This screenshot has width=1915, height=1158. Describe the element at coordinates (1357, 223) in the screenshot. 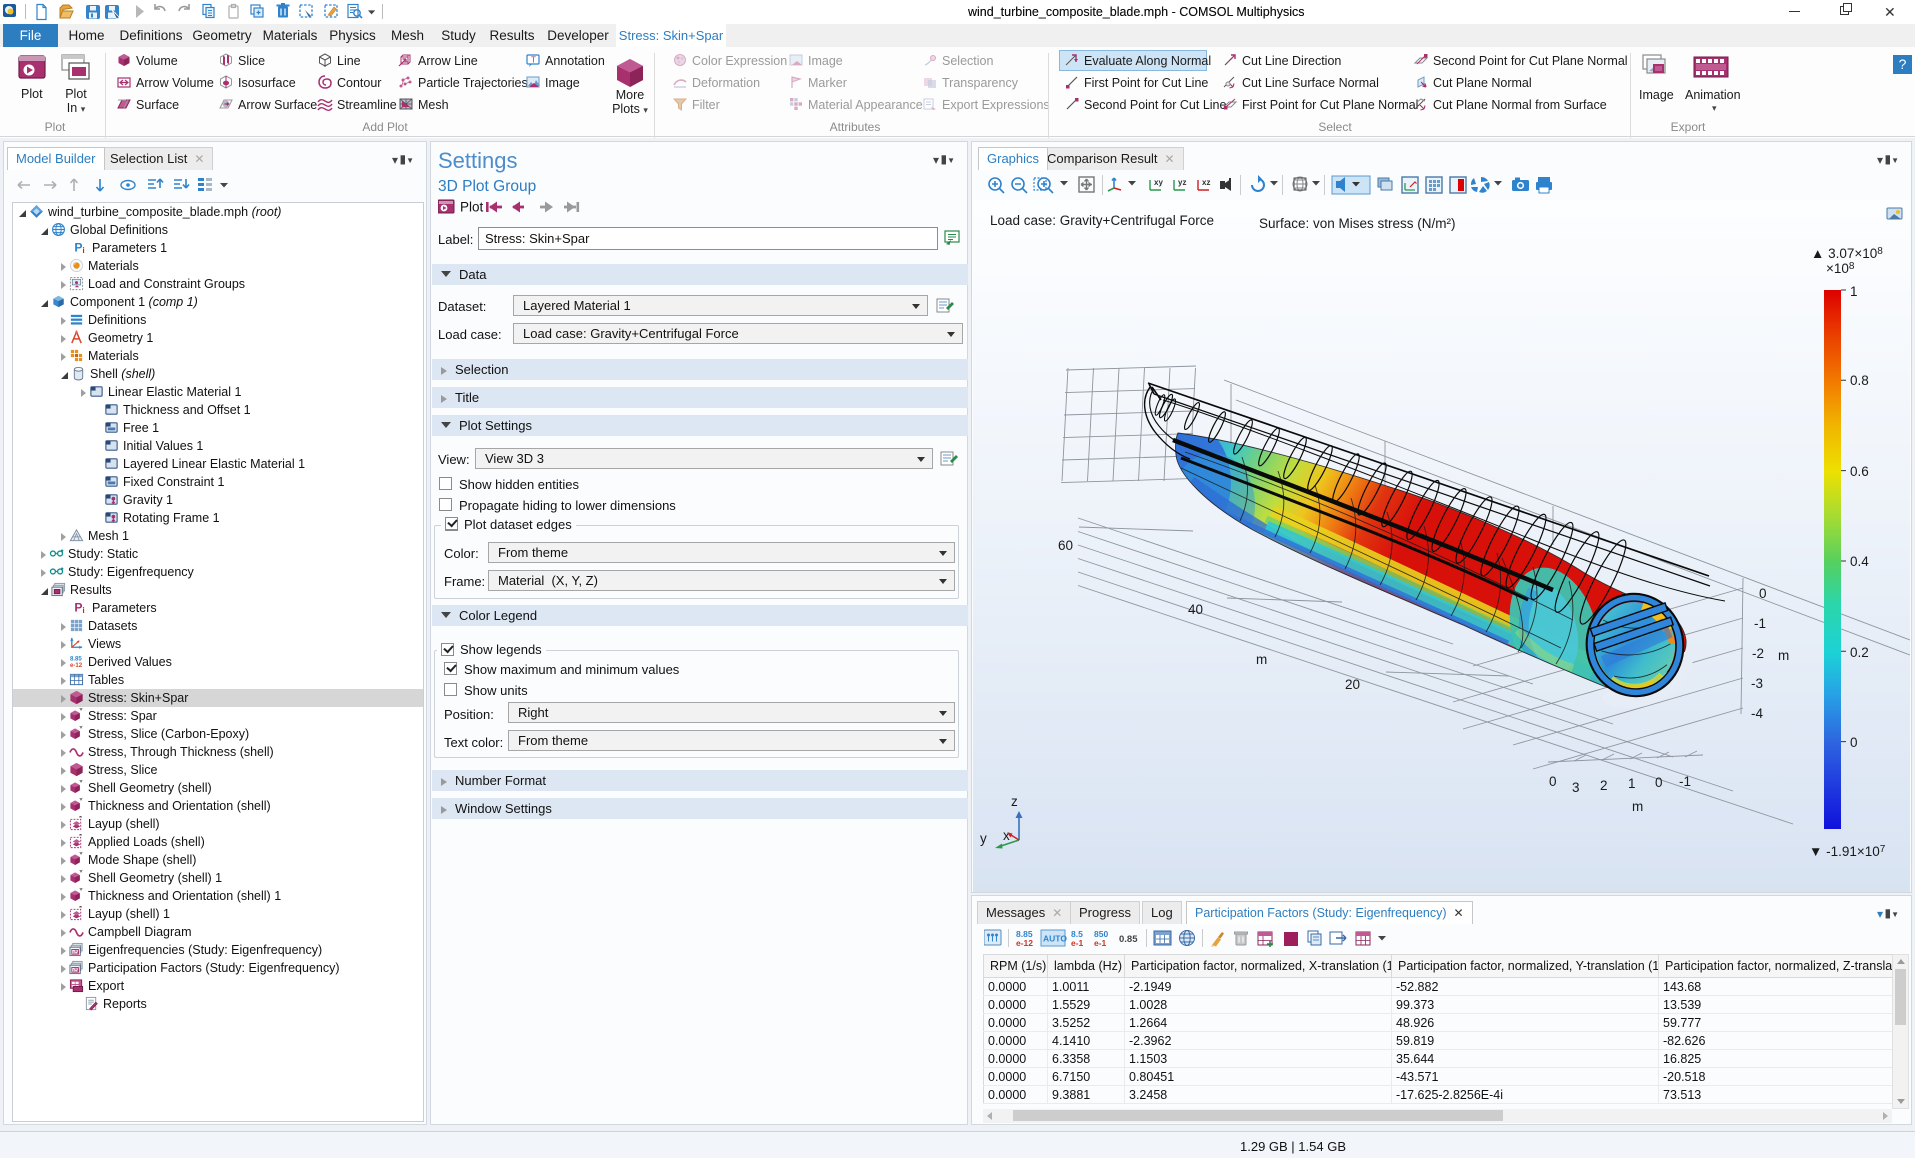

I see `svg-text:Surface: von Mises stress (N/m: Surface: von Mises stress (N/m²)` at that location.